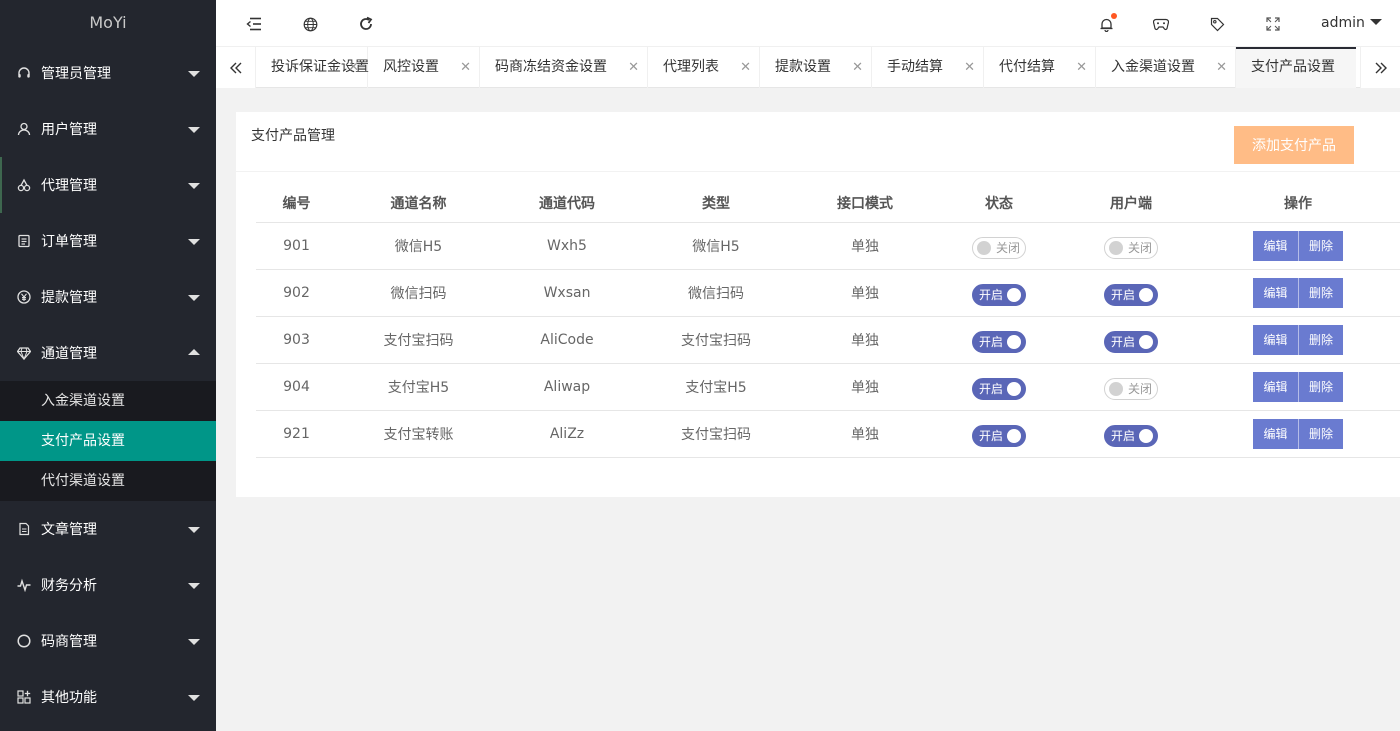 This screenshot has height=731, width=1400. Describe the element at coordinates (108, 353) in the screenshot. I see `sidebar-item-channels: 通道管理` at that location.